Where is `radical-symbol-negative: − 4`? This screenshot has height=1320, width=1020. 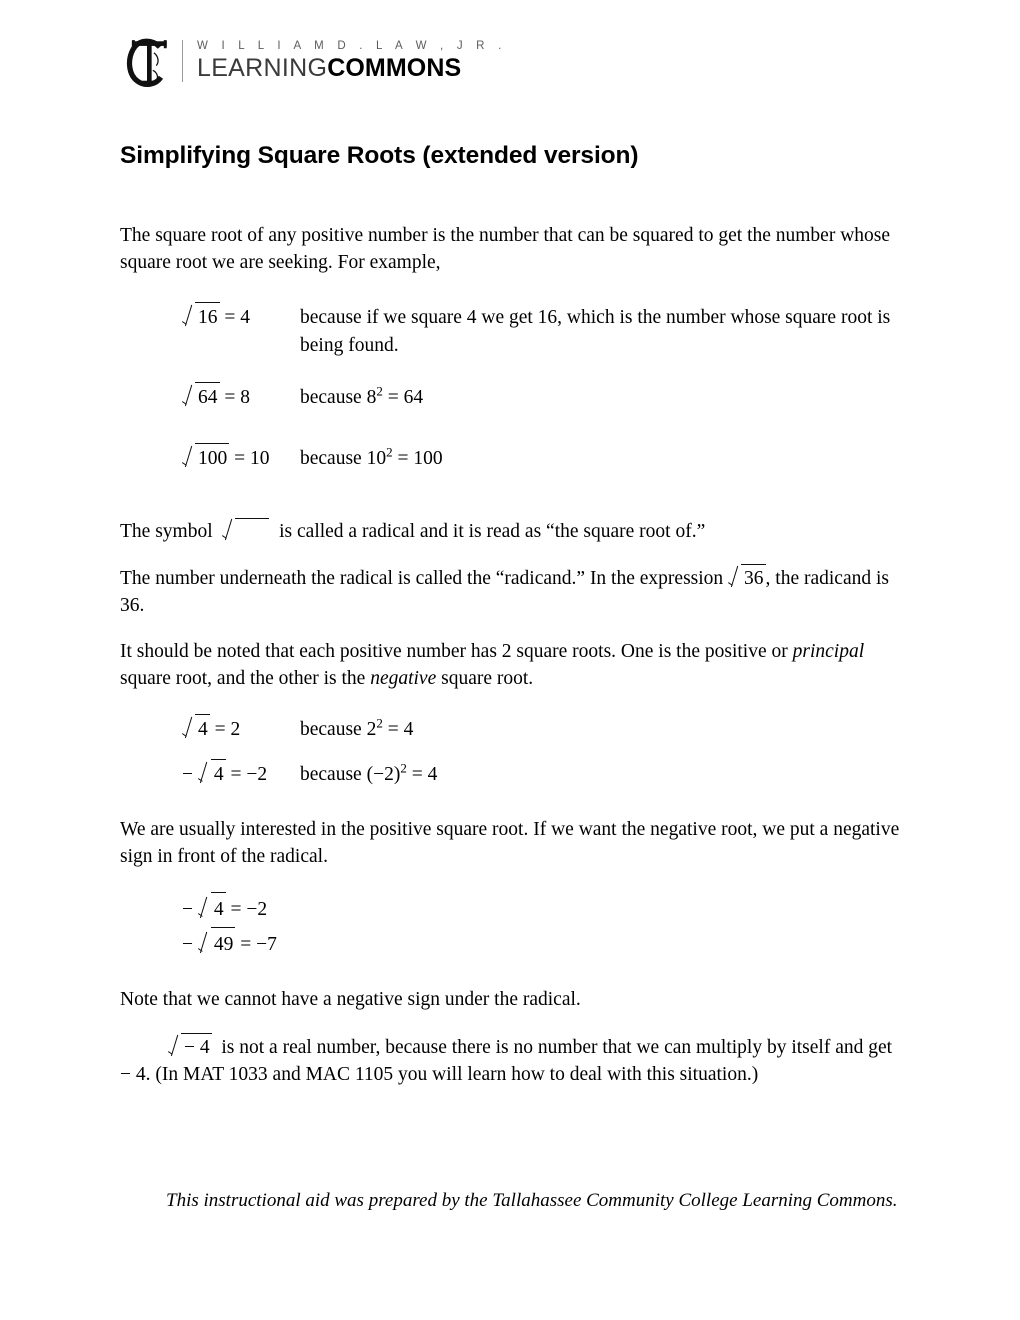
radical-symbol-negative: − 4 is located at coordinates (190, 1047).